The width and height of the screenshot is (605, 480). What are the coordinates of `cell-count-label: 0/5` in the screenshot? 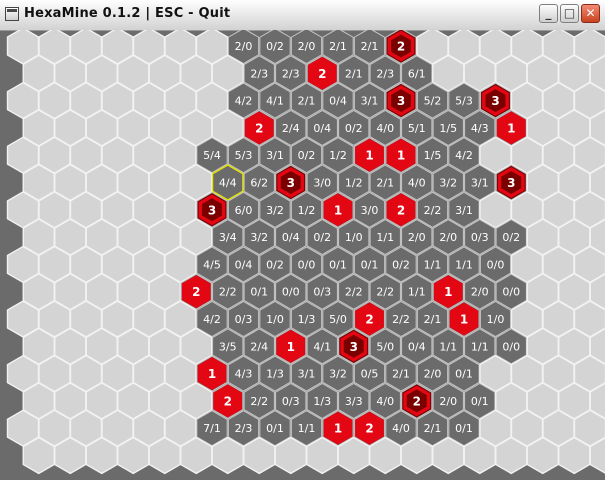 It's located at (370, 374).